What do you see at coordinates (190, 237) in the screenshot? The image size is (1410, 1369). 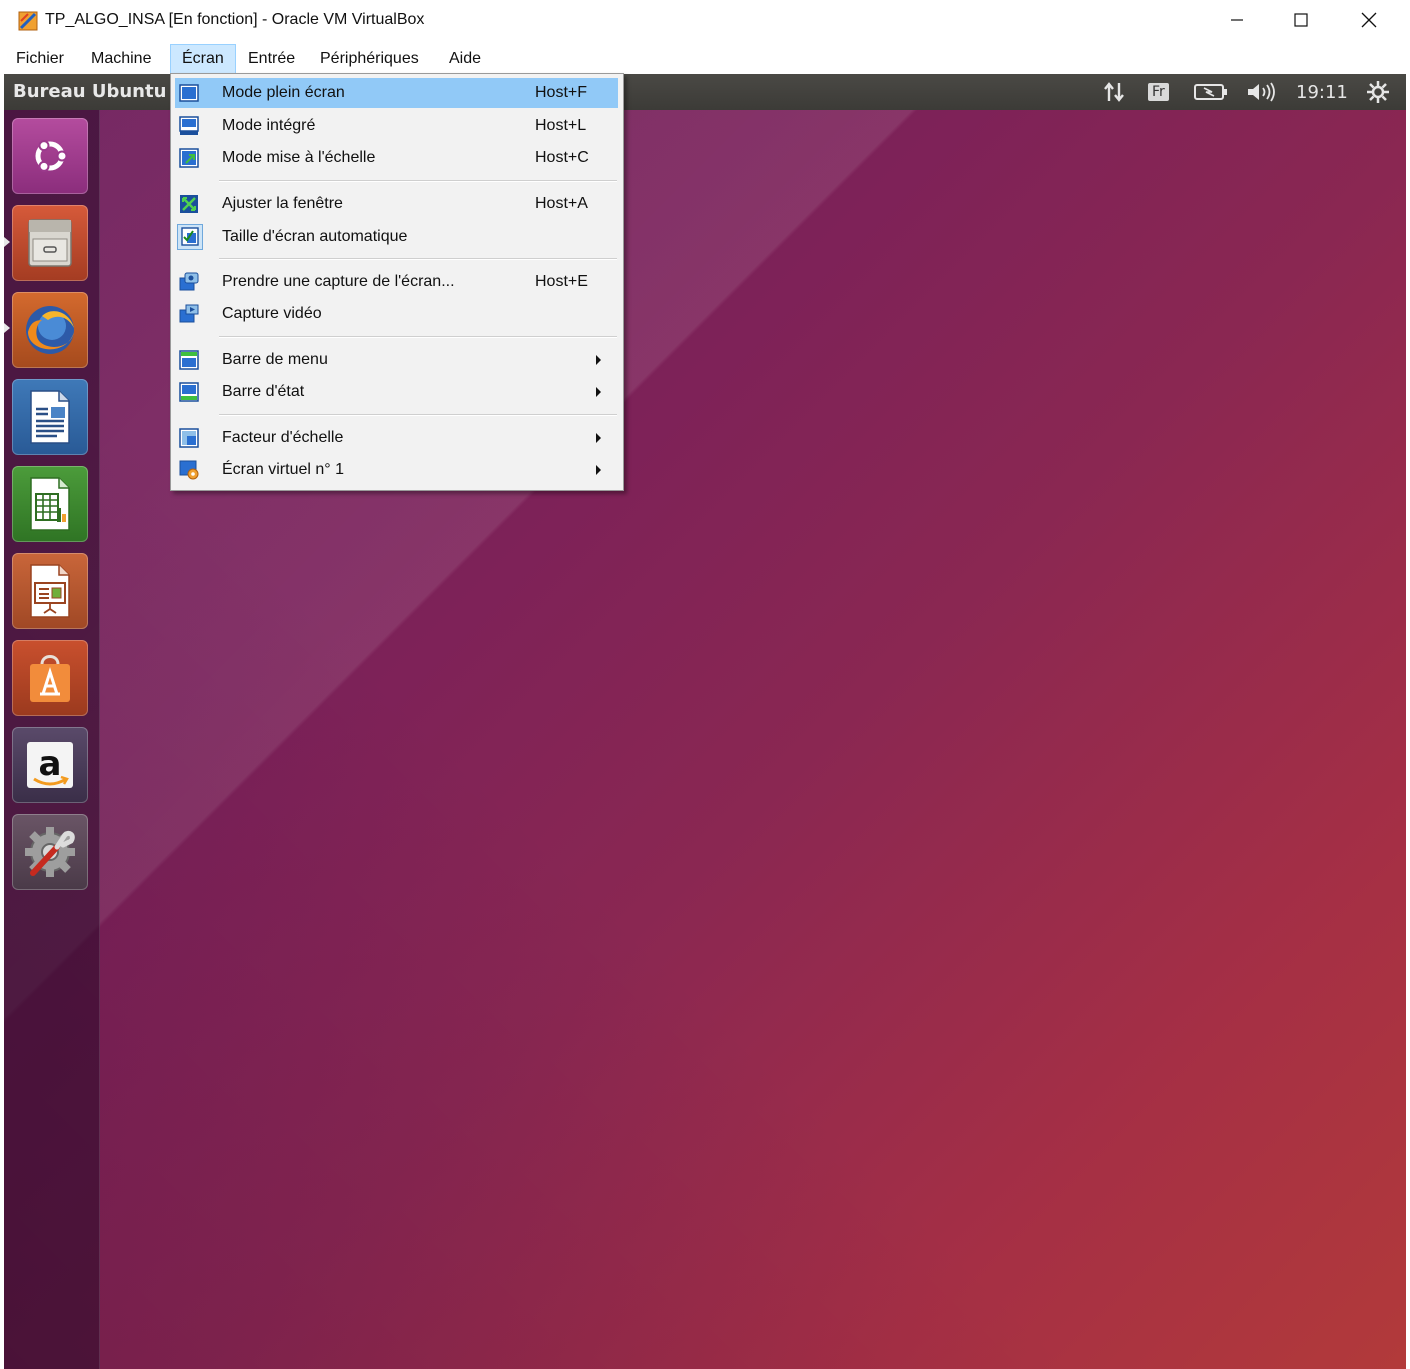 I see `auto-resize-icon` at bounding box center [190, 237].